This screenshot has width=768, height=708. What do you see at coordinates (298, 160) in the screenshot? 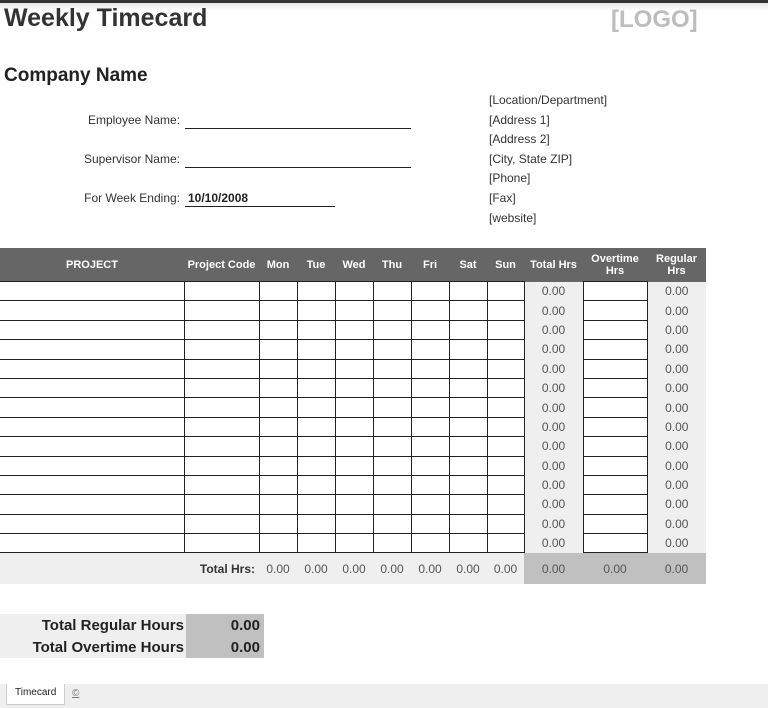
I see `supervisor-name-field` at bounding box center [298, 160].